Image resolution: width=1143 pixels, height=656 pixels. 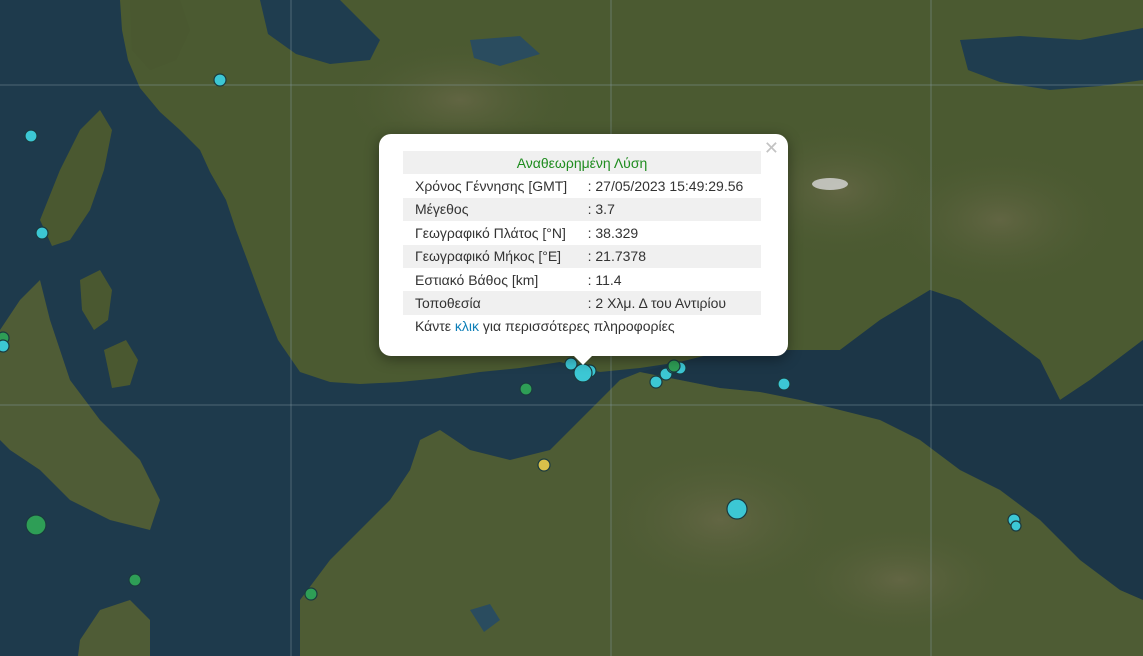 I want to click on row-value: : 2 Χλμ. Δ του Αντιρίου, so click(x=673, y=303).